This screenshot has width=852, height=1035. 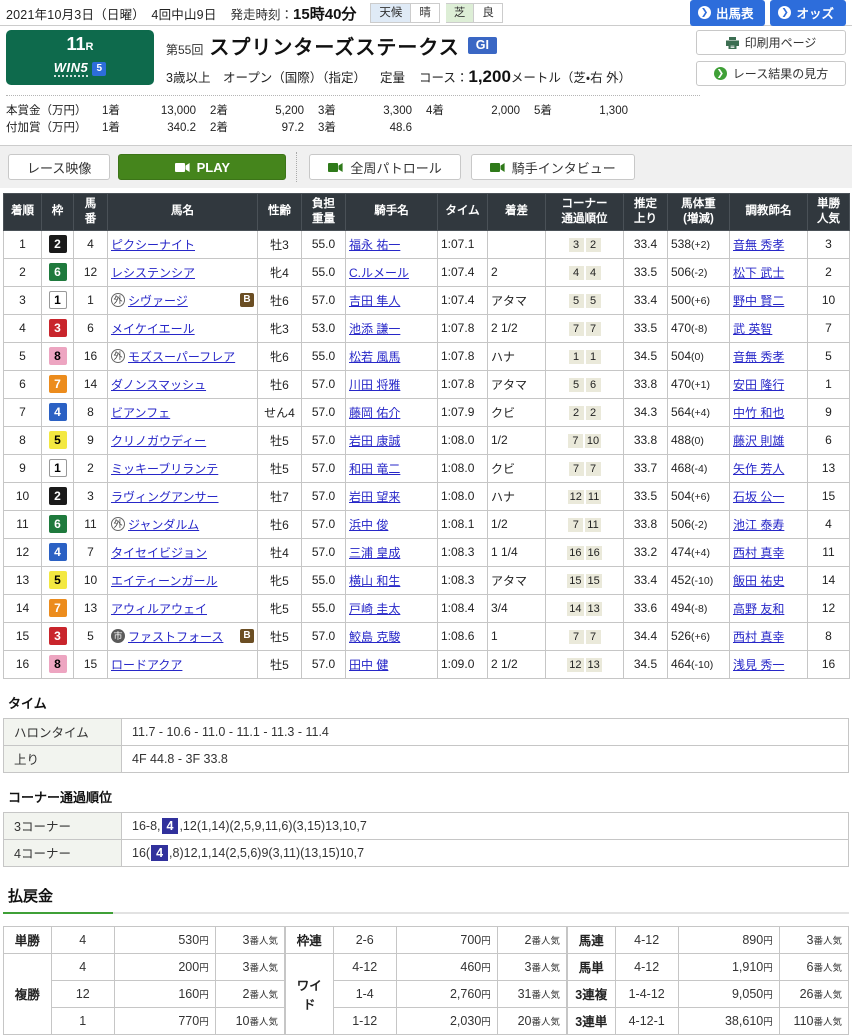 I want to click on horse-name-link: クリノガウディー, so click(x=158, y=440).